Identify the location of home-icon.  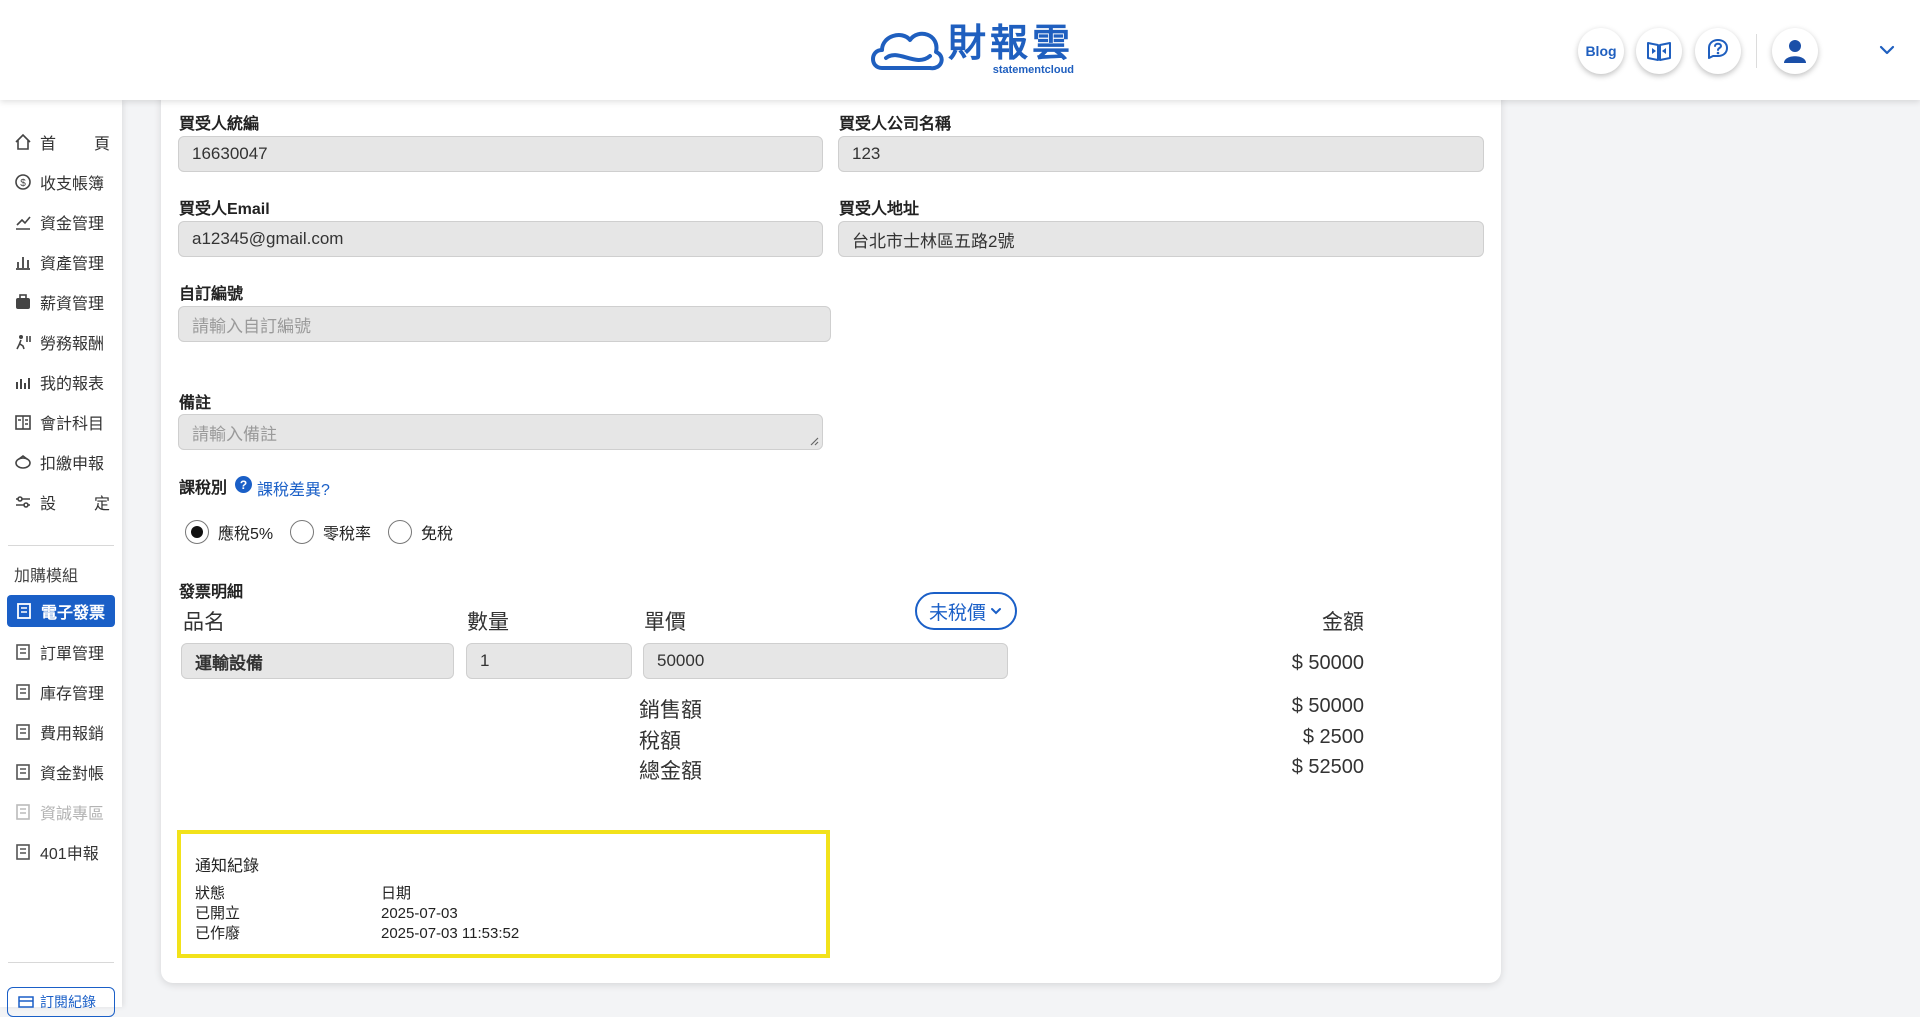
(23, 142).